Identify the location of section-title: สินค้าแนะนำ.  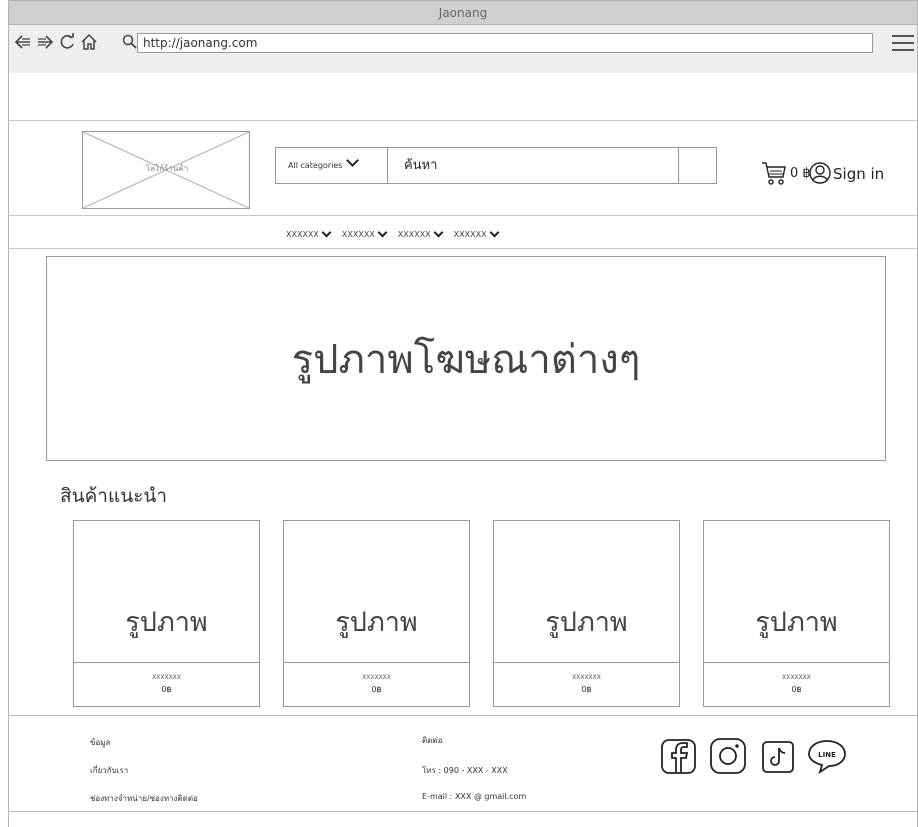
(114, 496).